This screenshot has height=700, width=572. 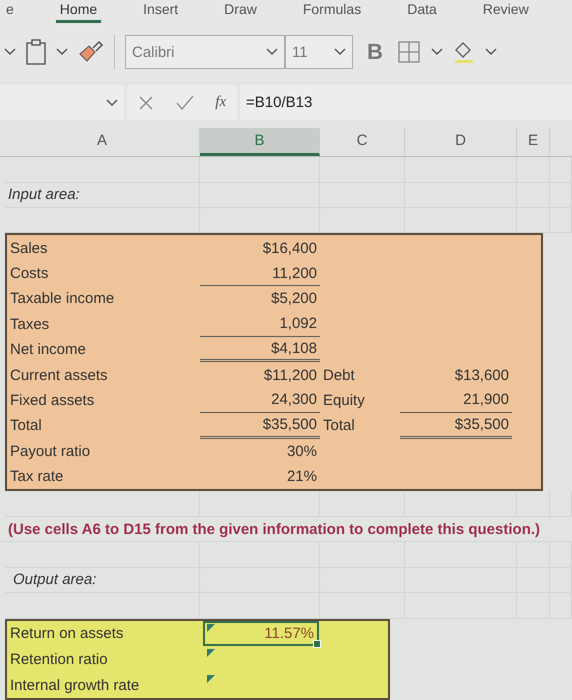 What do you see at coordinates (505, 11) in the screenshot?
I see `ribbon-tab: Review` at bounding box center [505, 11].